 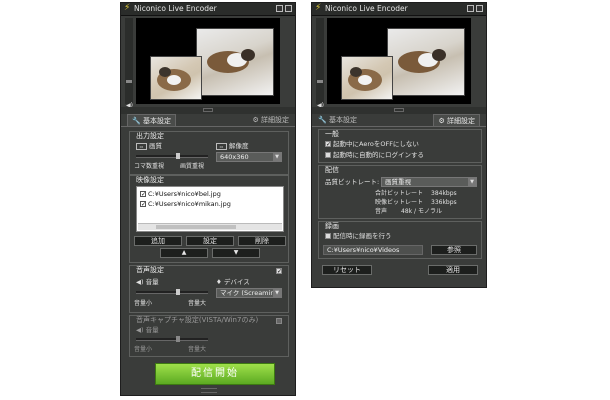 I want to click on capture-enable-checkbox, so click(x=279, y=321).